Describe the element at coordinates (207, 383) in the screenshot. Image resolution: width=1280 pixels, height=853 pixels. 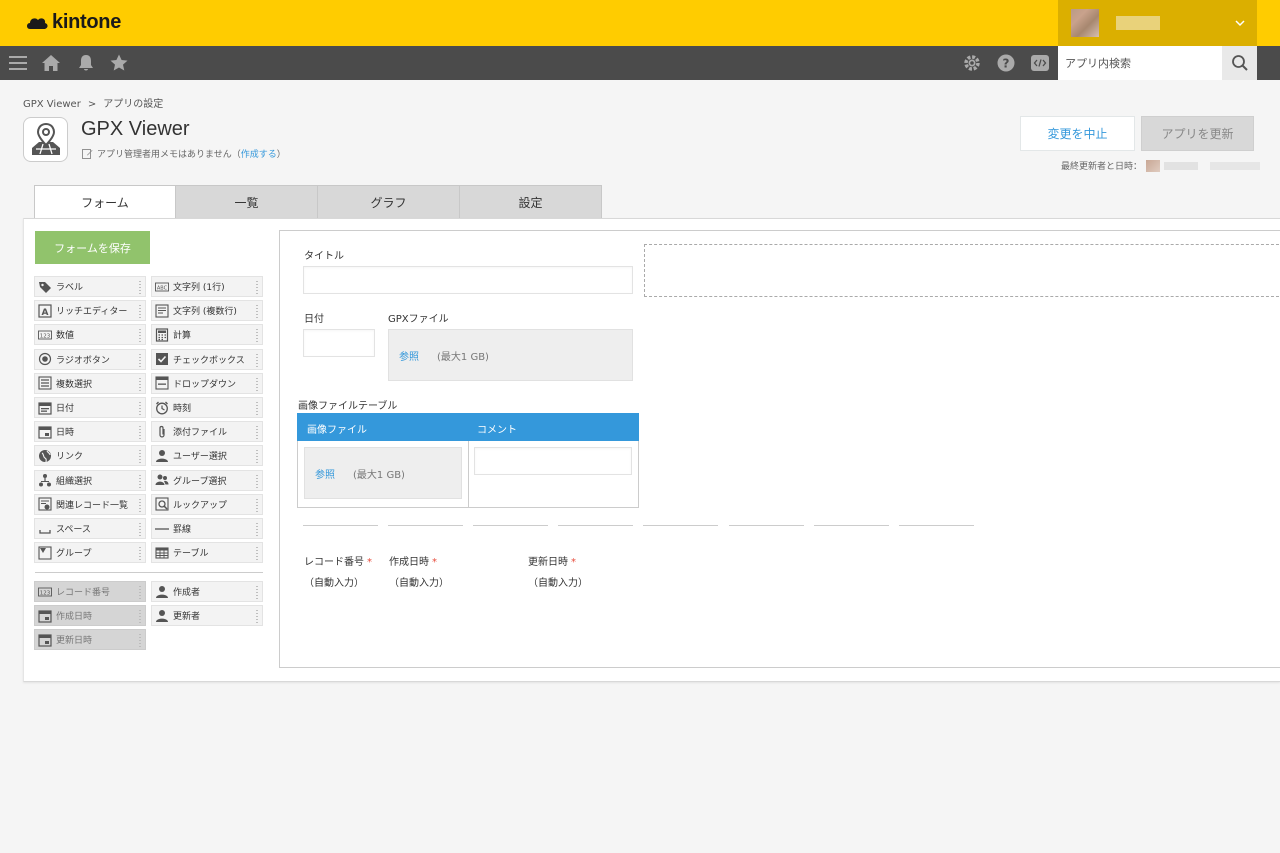
I see `palette-item: ドロップダウン` at that location.